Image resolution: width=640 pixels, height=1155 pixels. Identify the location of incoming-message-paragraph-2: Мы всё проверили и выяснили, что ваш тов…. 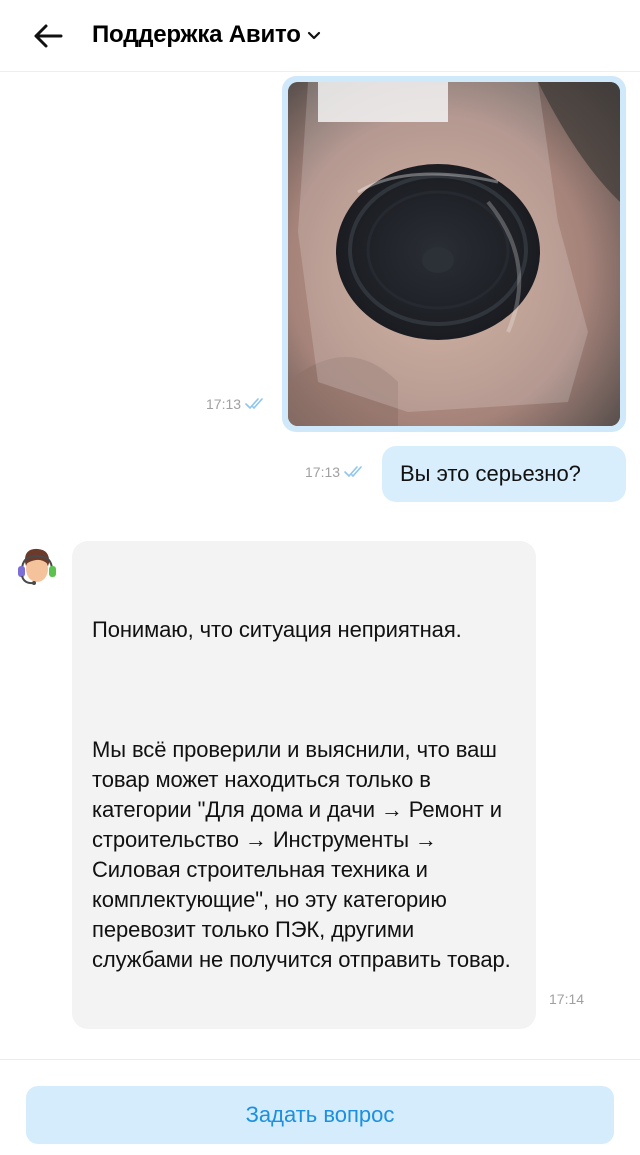
(301, 854).